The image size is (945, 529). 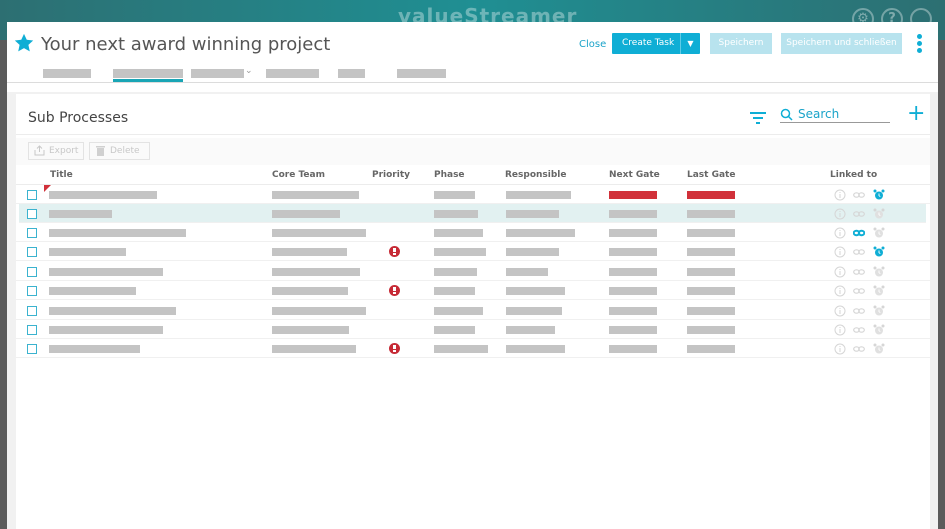 What do you see at coordinates (24, 43) in the screenshot?
I see `star-icon` at bounding box center [24, 43].